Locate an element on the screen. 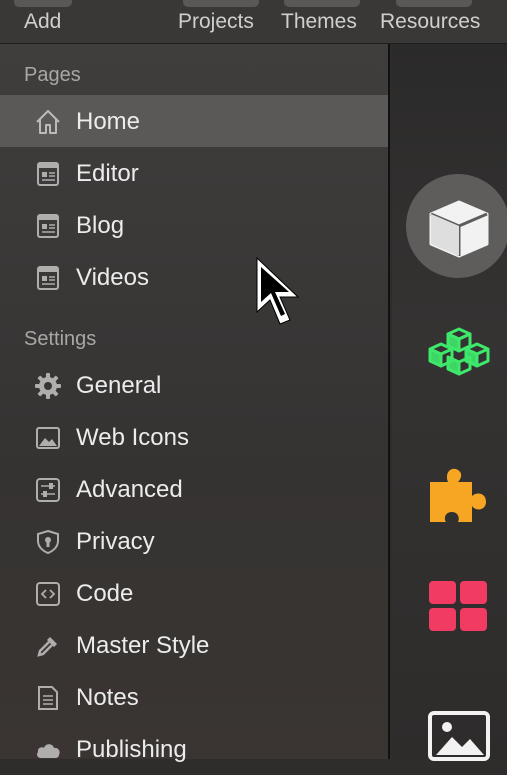  settings-header: Settings is located at coordinates (60, 339).